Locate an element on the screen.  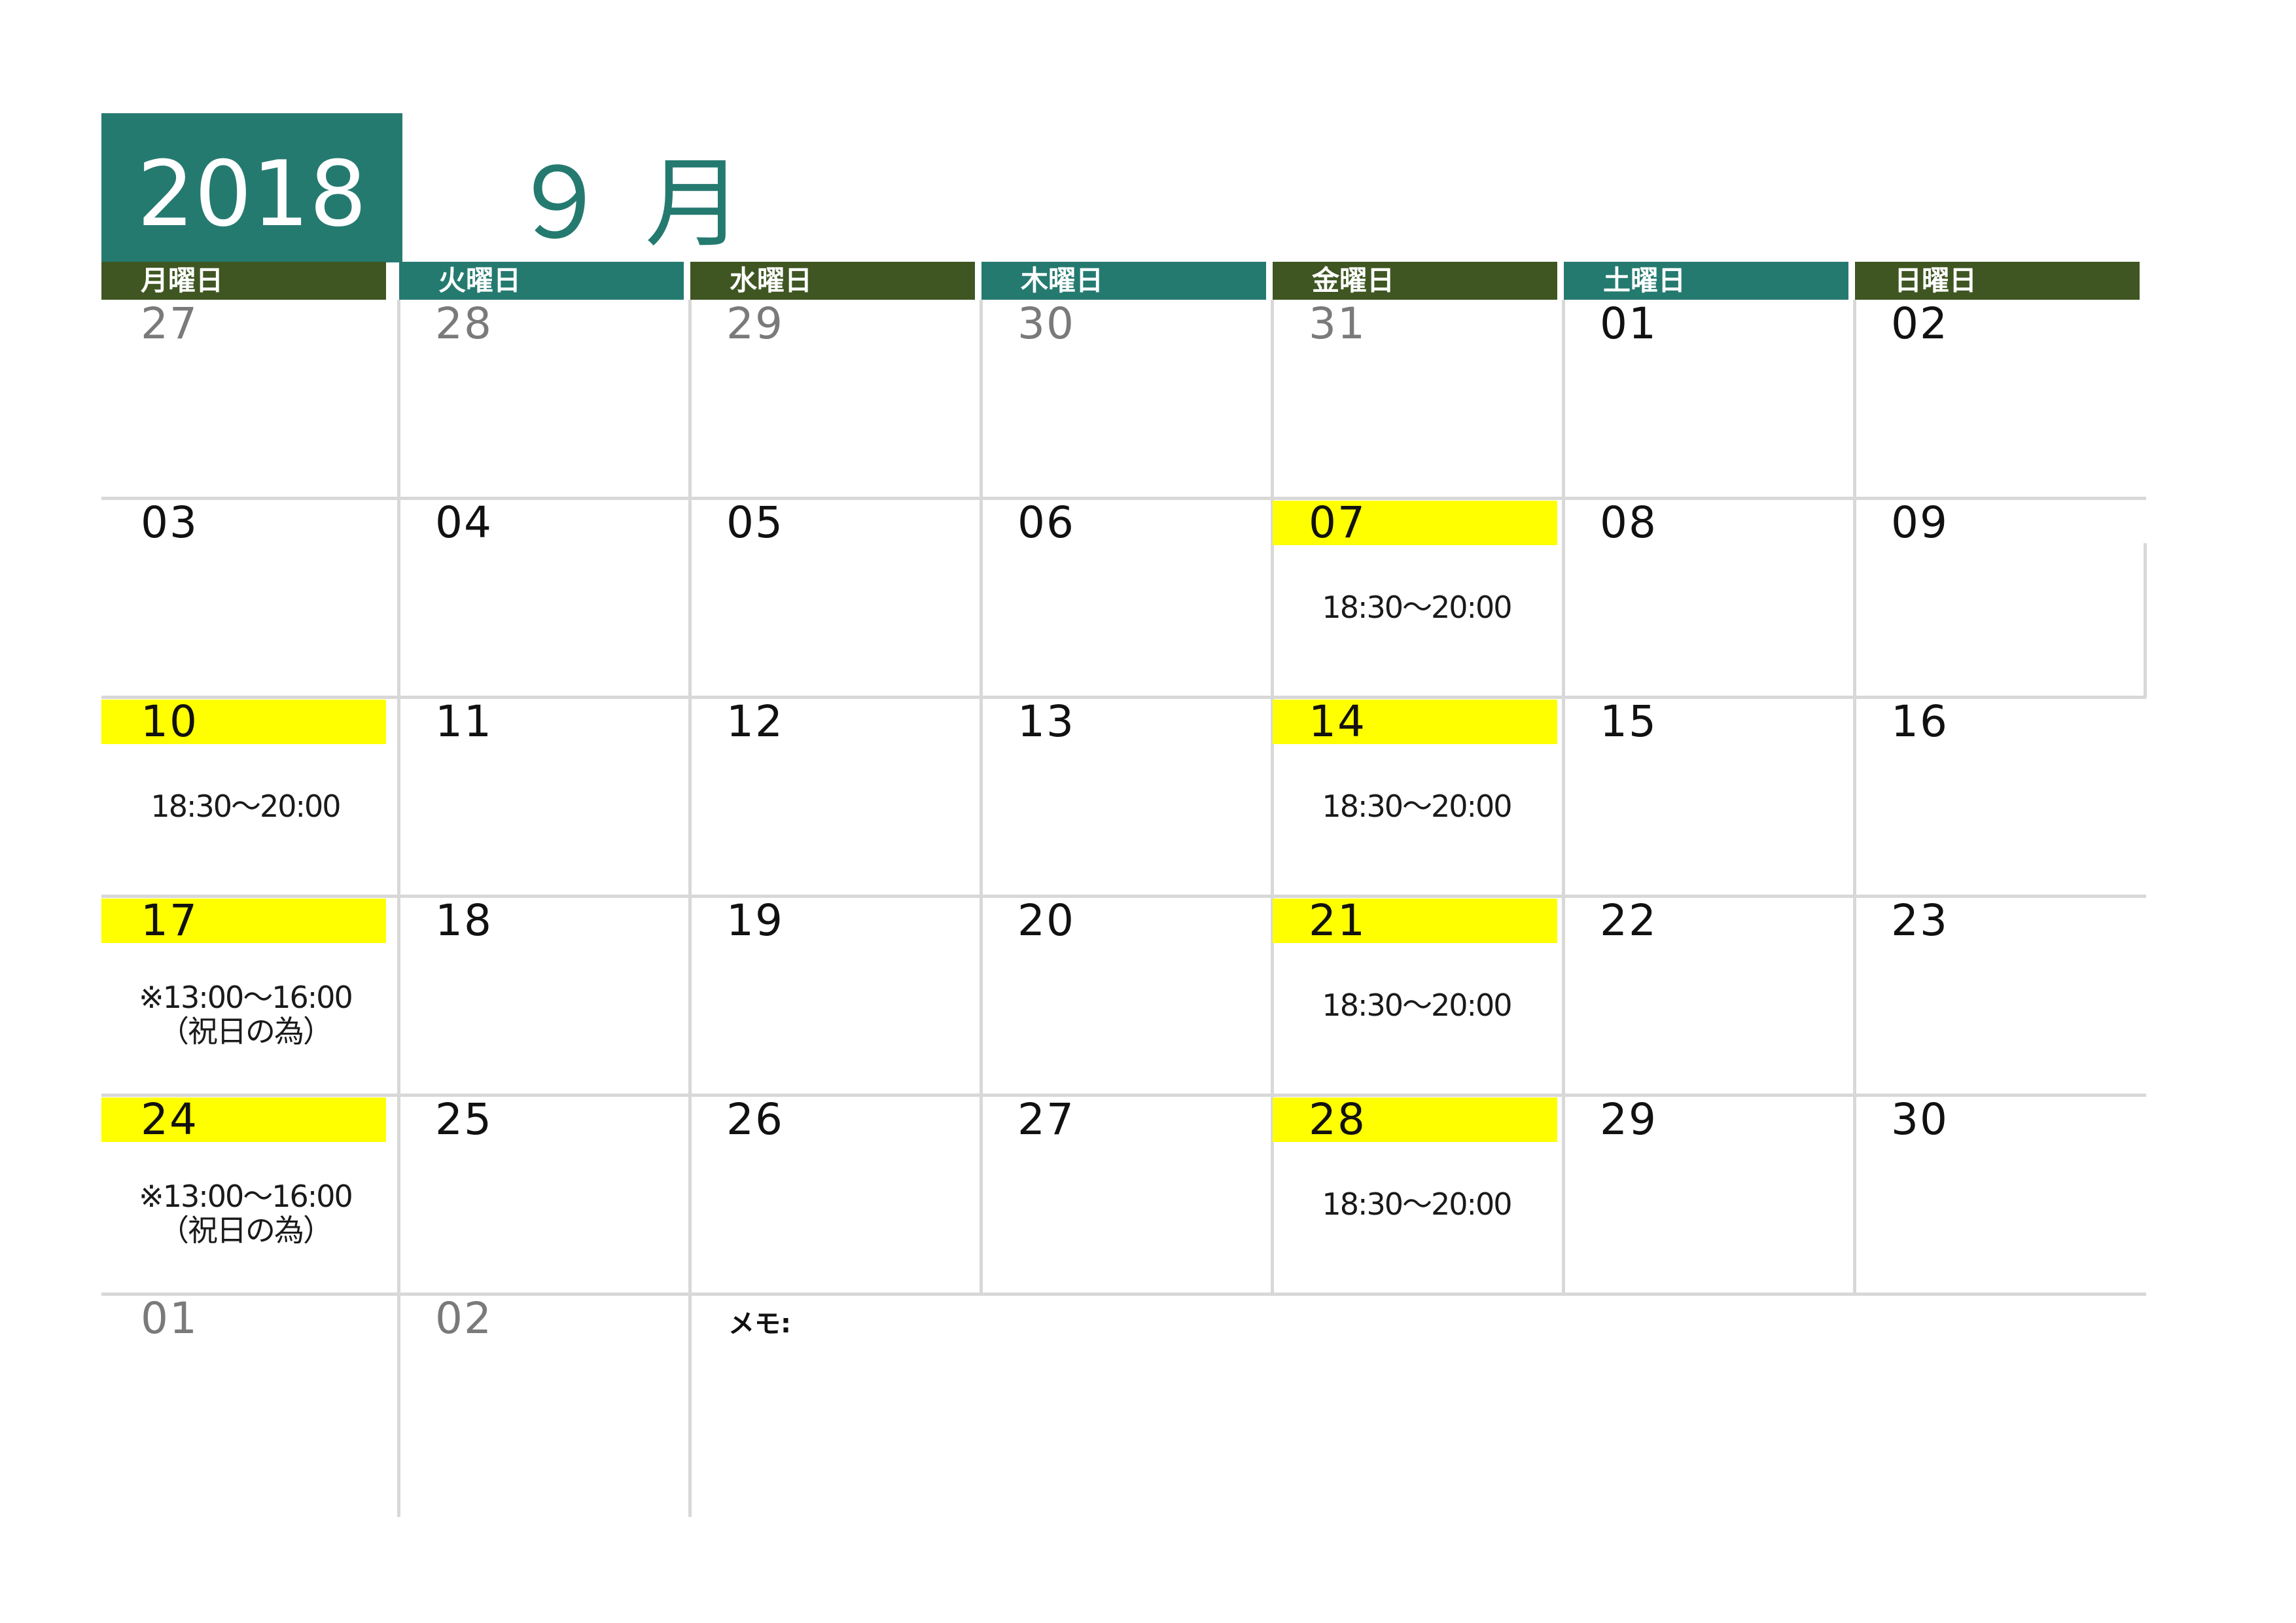
day-number: 18 is located at coordinates (464, 920).